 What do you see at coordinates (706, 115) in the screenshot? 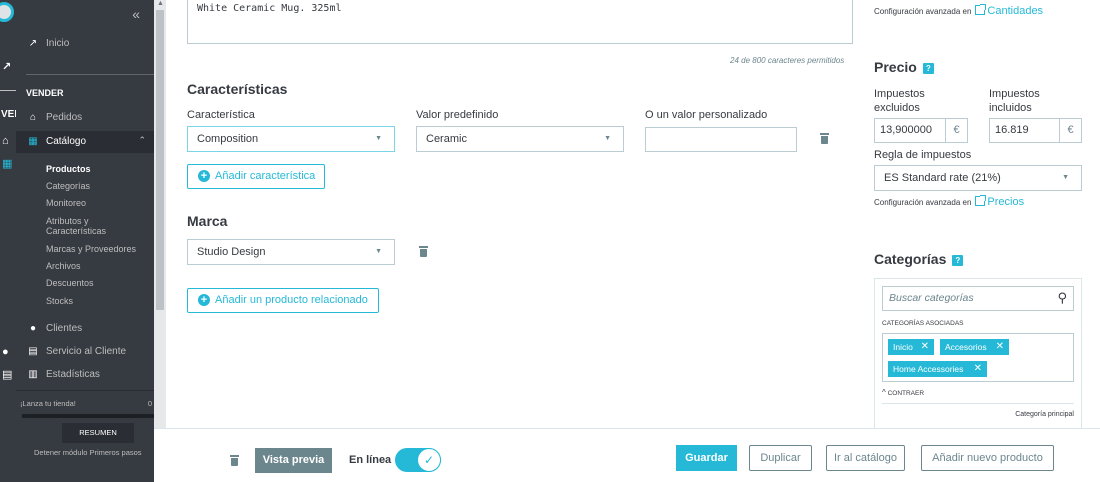
I see `custom-value-column-label: O un valor personalizado` at bounding box center [706, 115].